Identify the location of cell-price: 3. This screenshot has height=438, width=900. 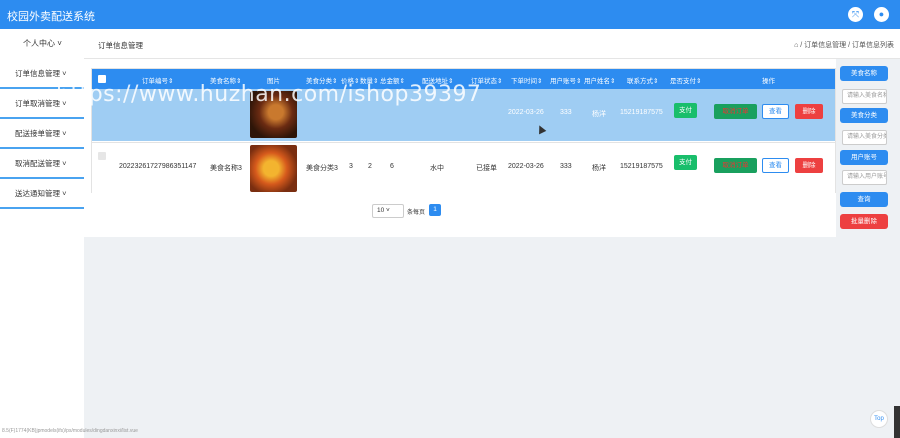
(351, 166).